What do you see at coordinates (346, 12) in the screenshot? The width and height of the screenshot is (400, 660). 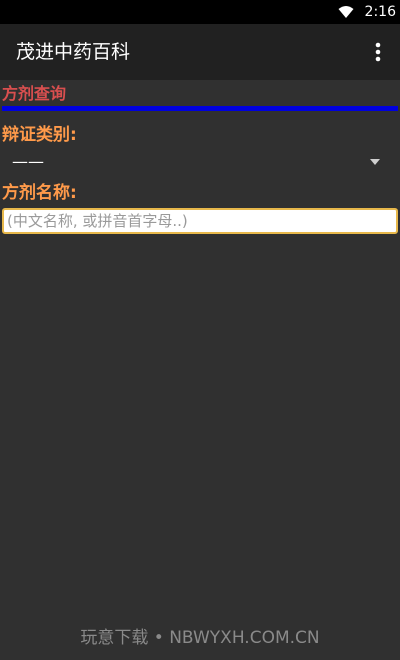 I see `wifi-icon` at bounding box center [346, 12].